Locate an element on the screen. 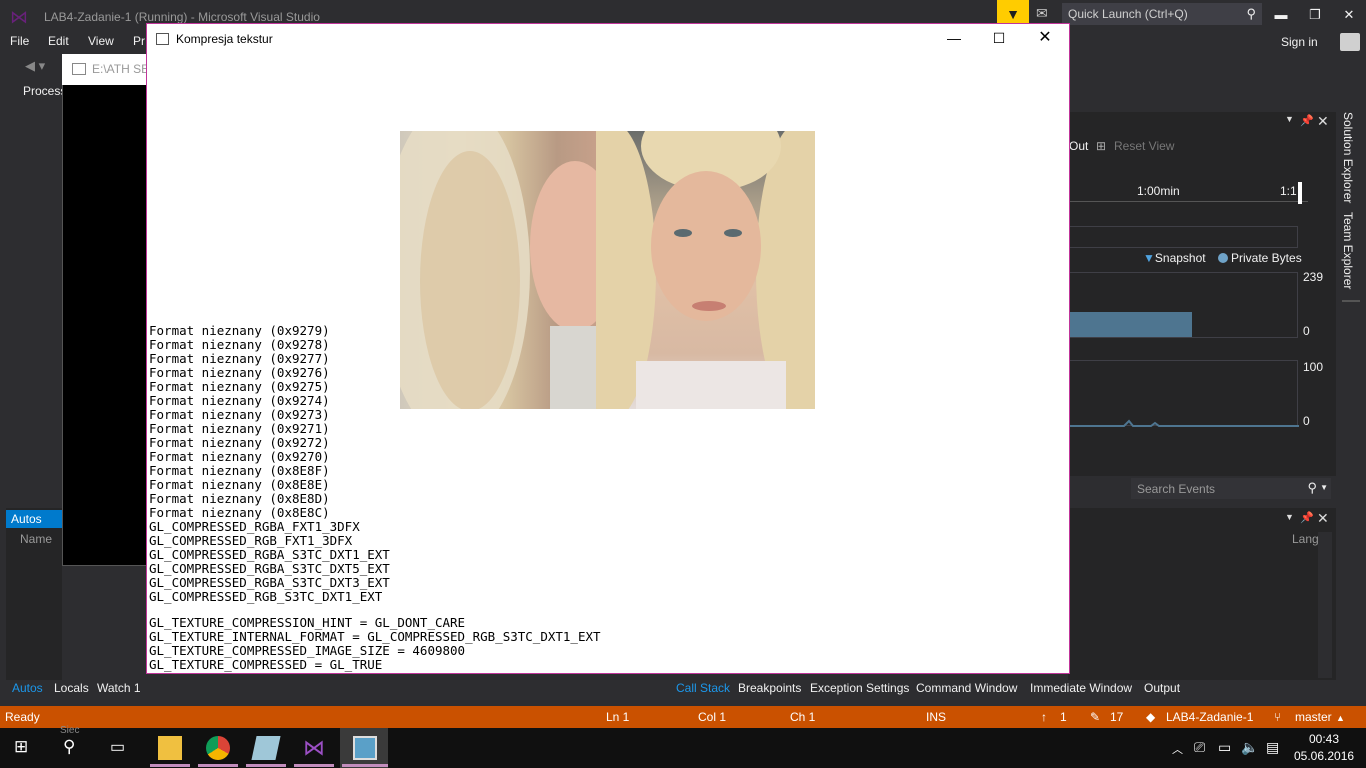  battery-icon: ▭ is located at coordinates (1224, 747).